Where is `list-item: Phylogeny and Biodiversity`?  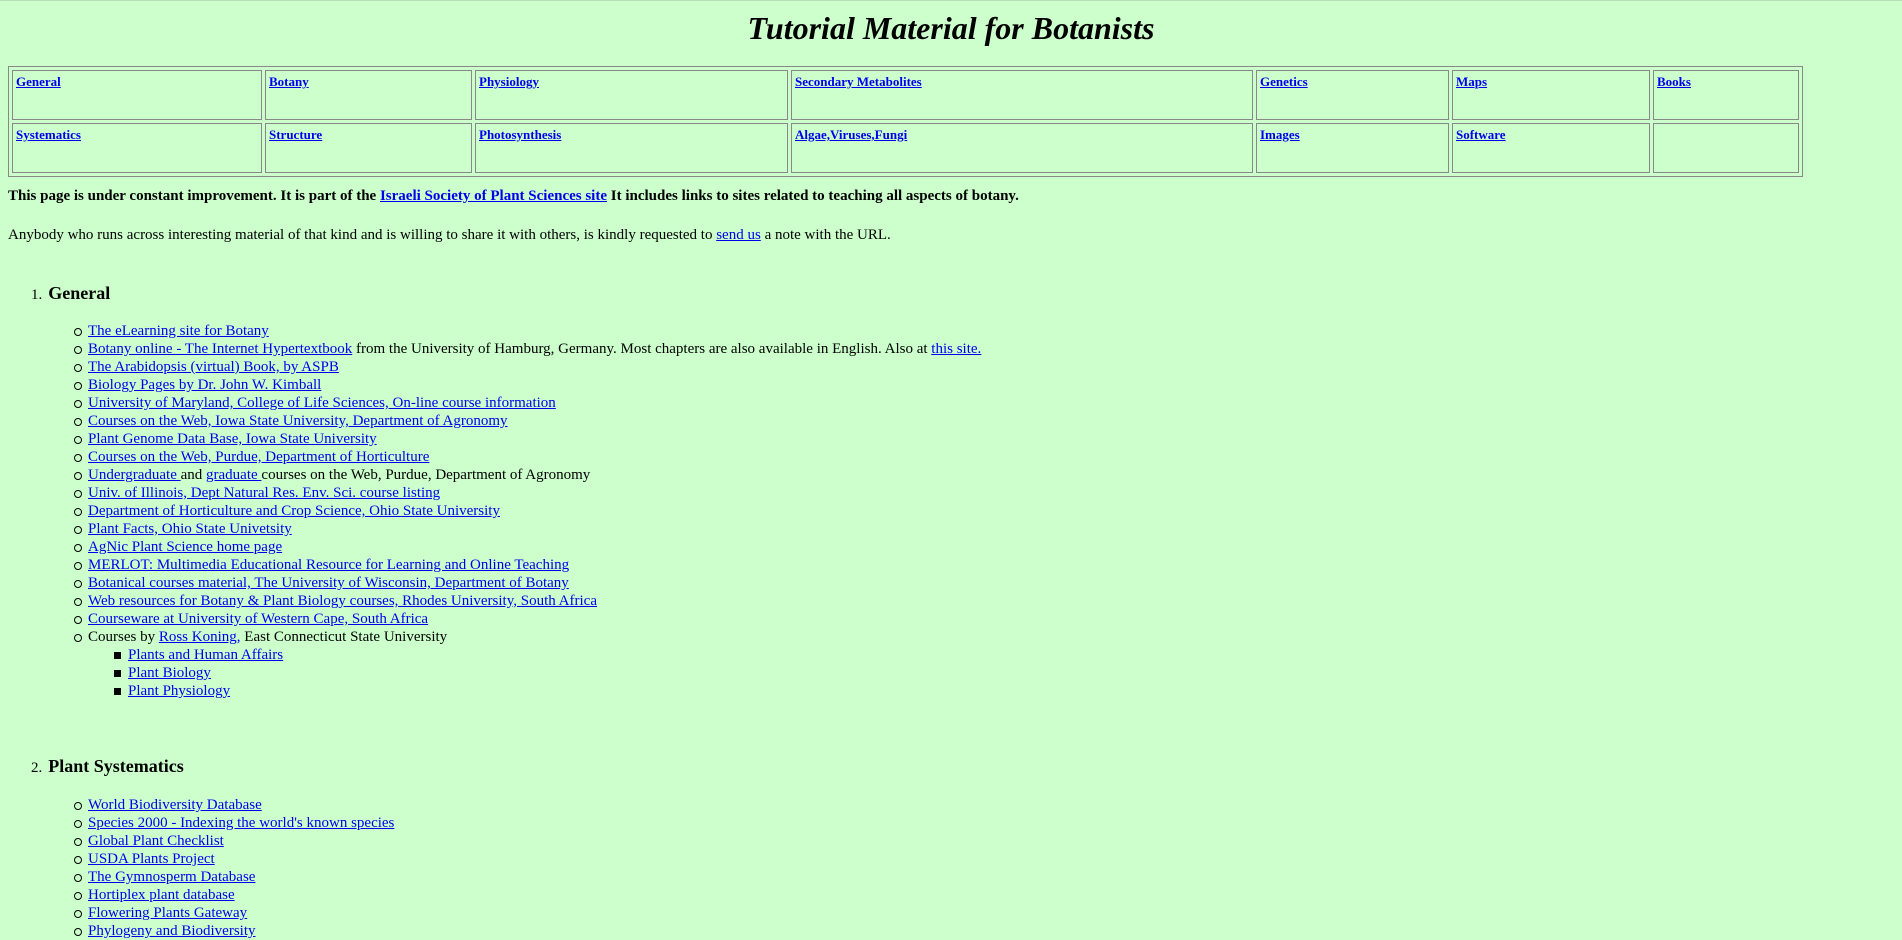 list-item: Phylogeny and Biodiversity is located at coordinates (233, 931).